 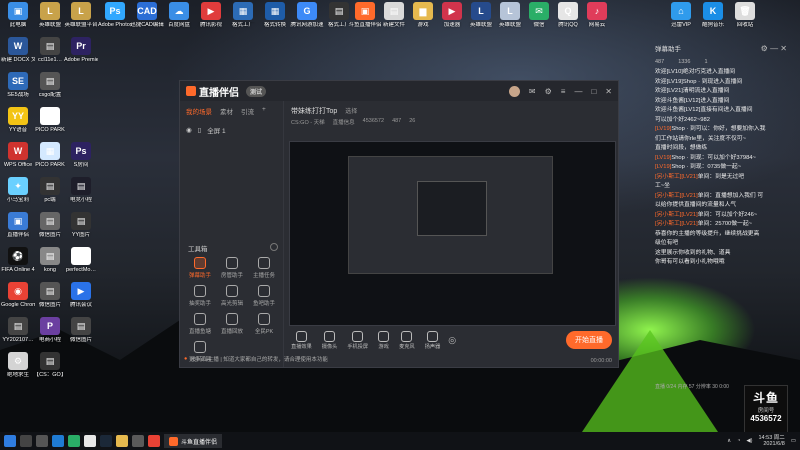 What do you see at coordinates (351, 111) in the screenshot?
I see `stream-tag: 选择` at bounding box center [351, 111].